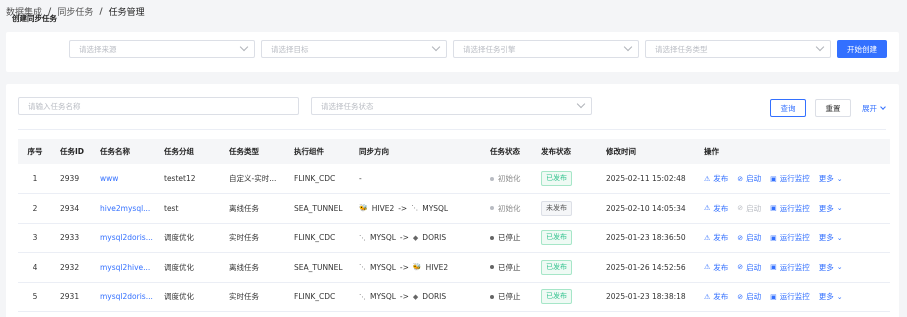 Image resolution: width=907 pixels, height=317 pixels. Describe the element at coordinates (179, 151) in the screenshot. I see `col-header-task-group: 任务分组` at that location.